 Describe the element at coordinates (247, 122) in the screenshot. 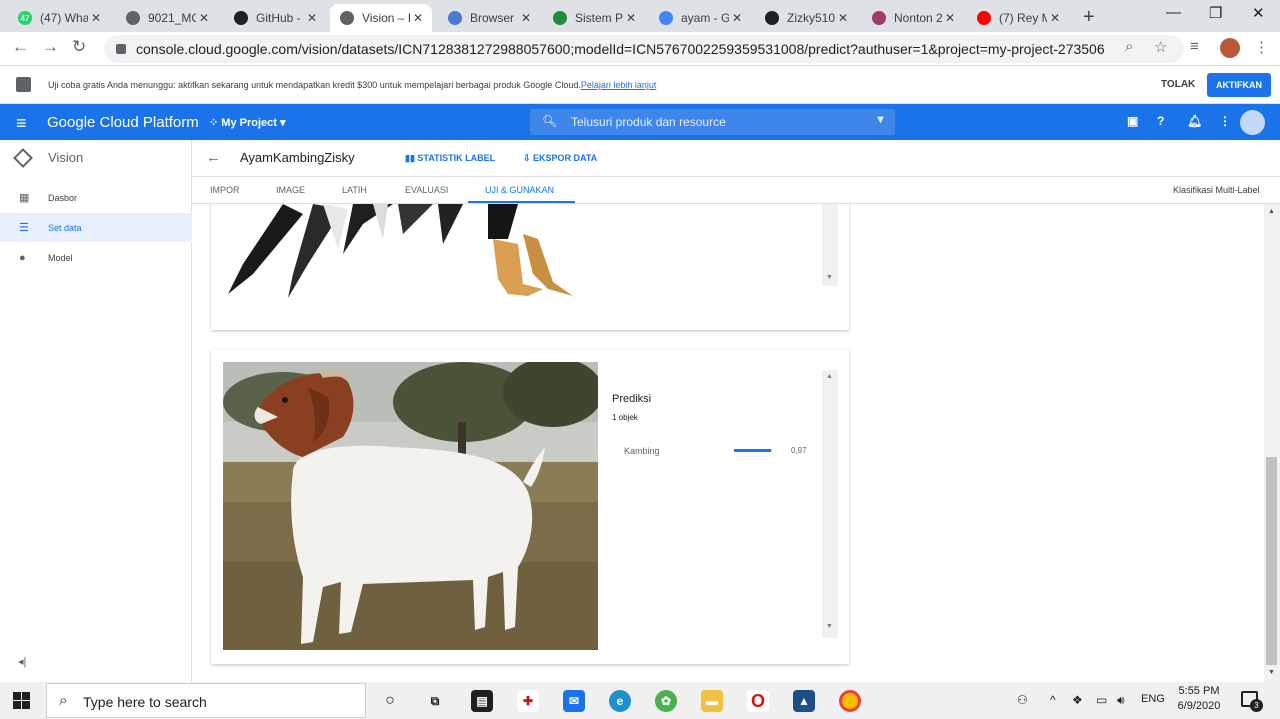

I see `project-selector: ⁘ My Project ▾` at that location.